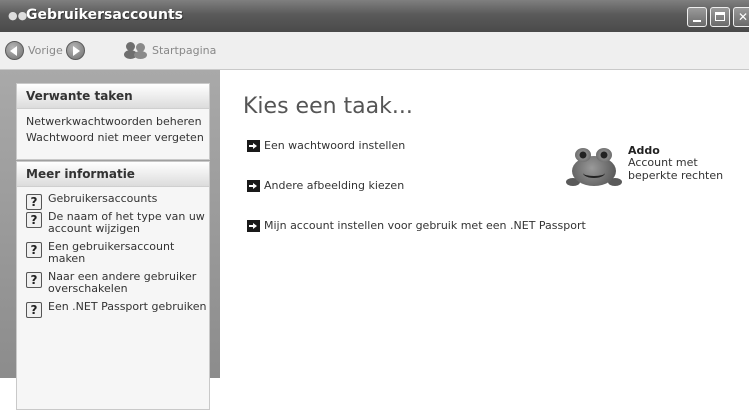 This screenshot has height=410, width=749. I want to click on help-topic-link: ? Gebruikersaccounts, so click(113, 201).